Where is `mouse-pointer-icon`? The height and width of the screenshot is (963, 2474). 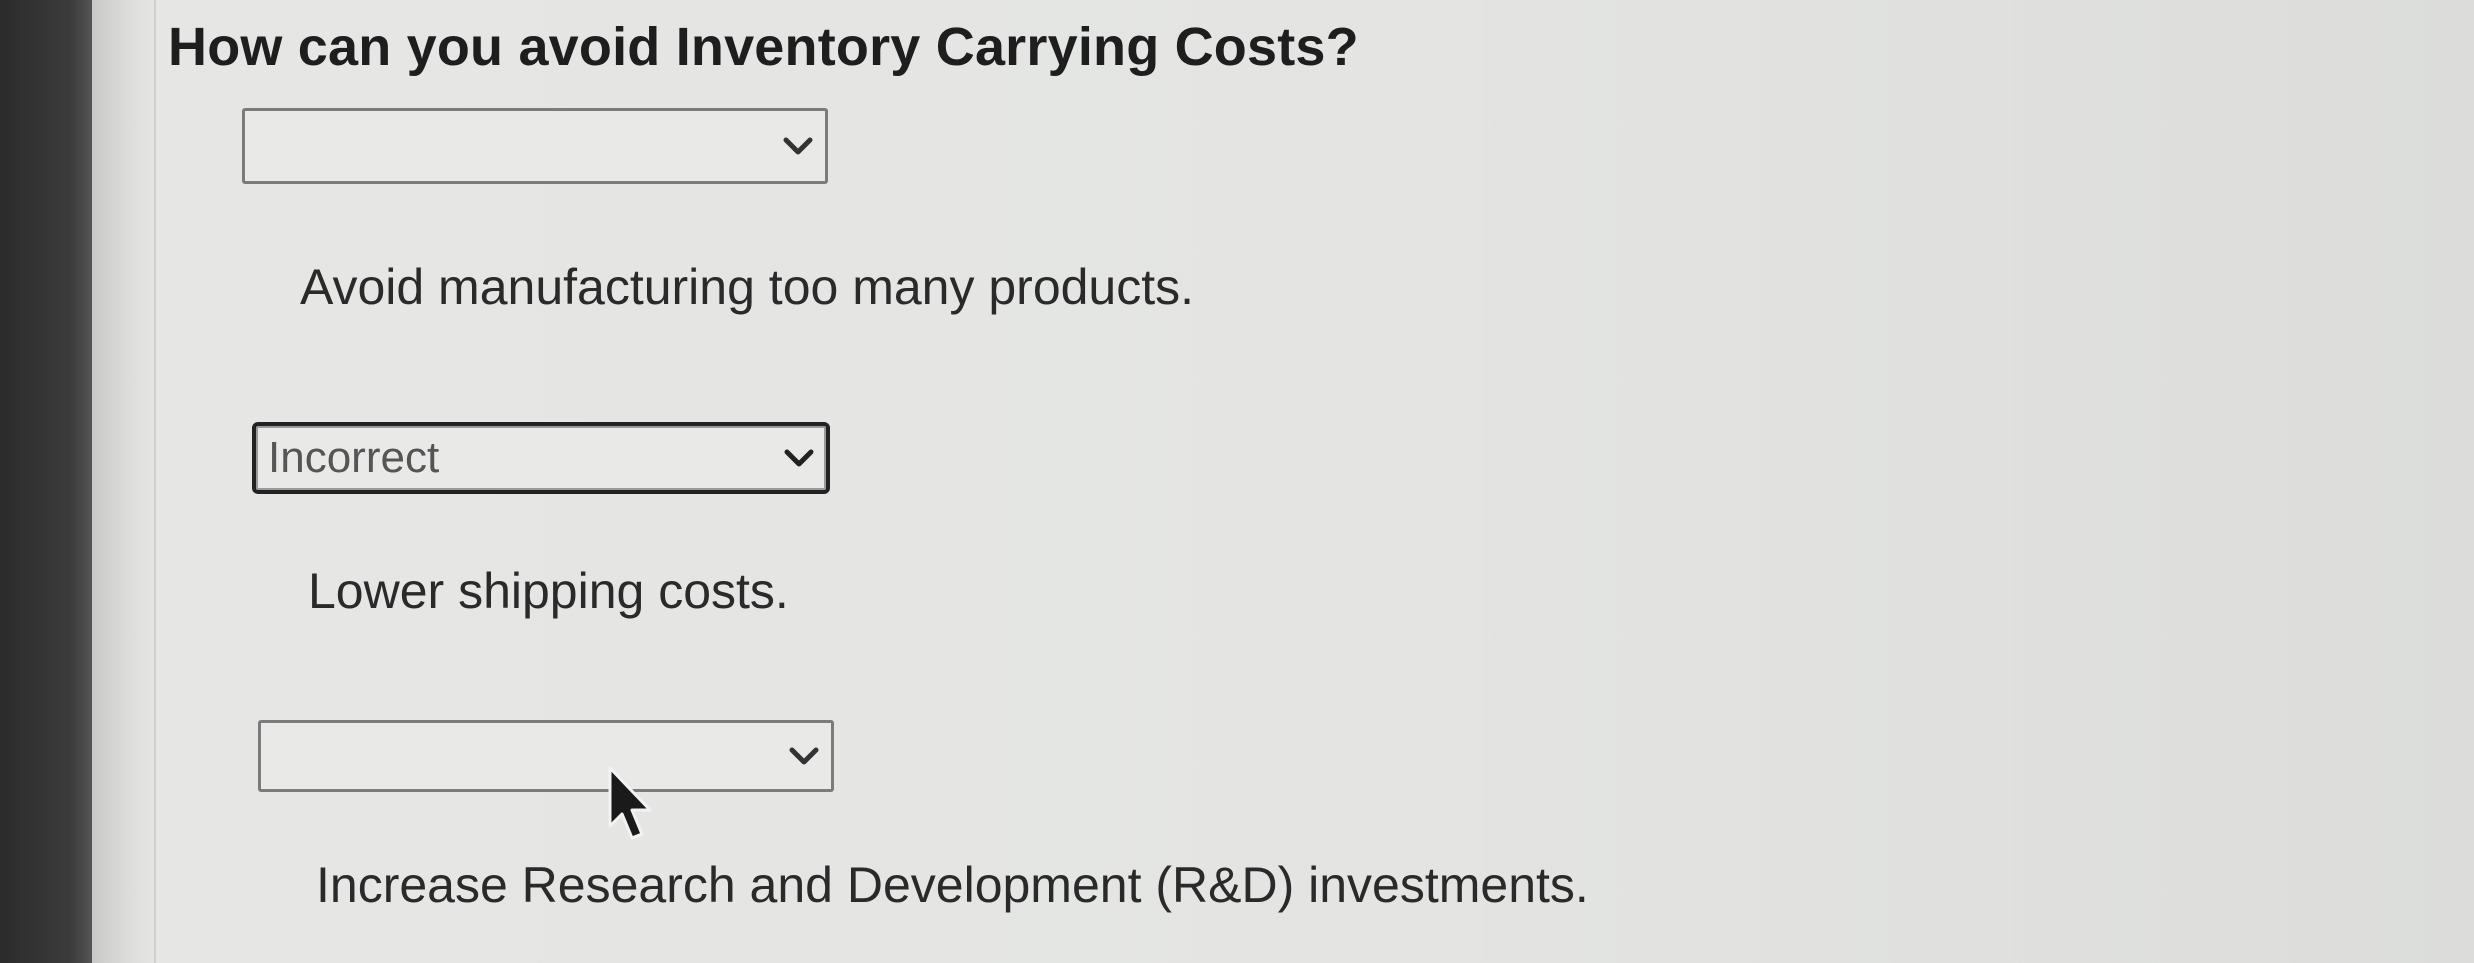 mouse-pointer-icon is located at coordinates (630, 803).